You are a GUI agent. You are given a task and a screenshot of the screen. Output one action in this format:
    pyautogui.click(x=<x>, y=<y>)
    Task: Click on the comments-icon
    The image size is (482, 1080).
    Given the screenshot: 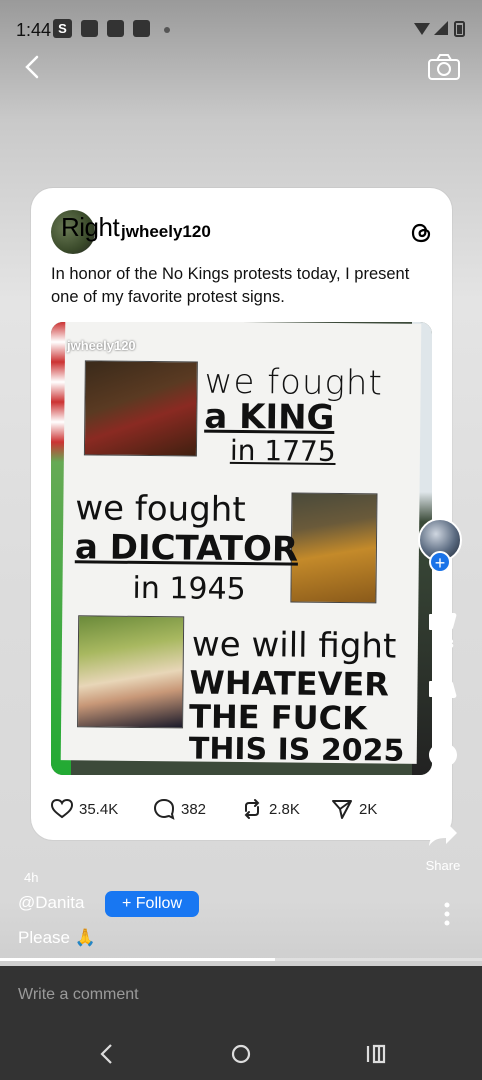 What is the action you would take?
    pyautogui.click(x=443, y=757)
    